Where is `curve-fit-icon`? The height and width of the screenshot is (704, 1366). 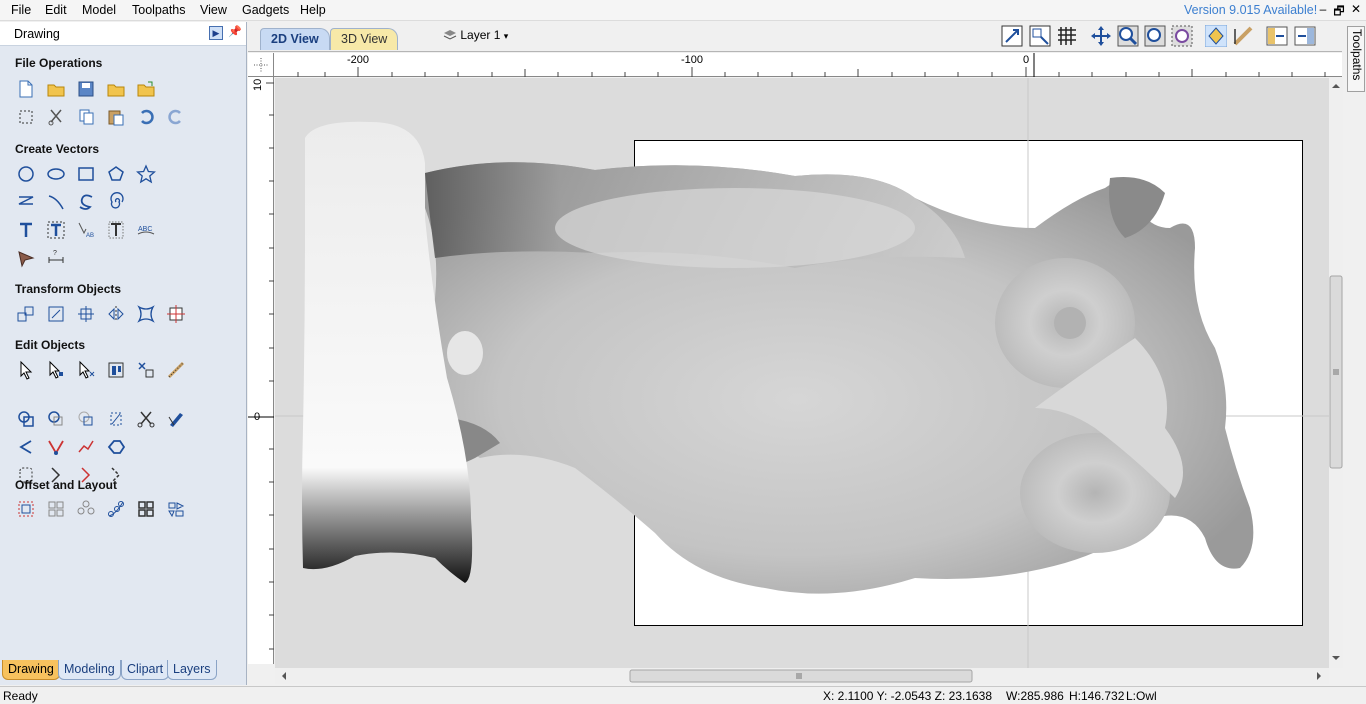 curve-fit-icon is located at coordinates (86, 447).